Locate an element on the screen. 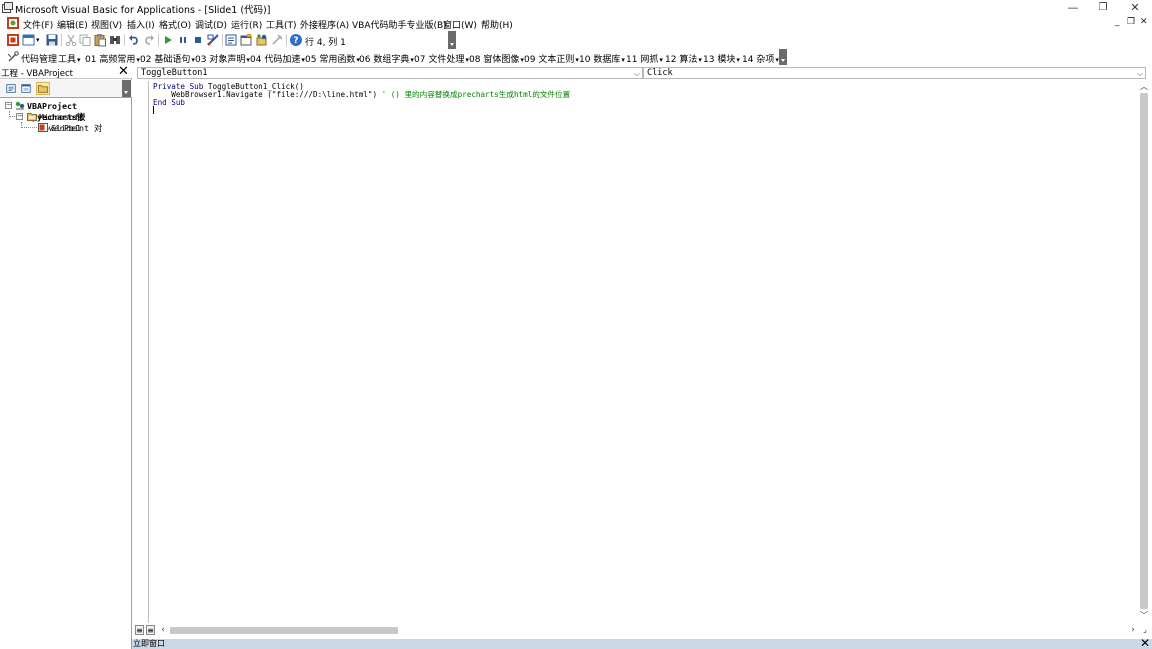 The height and width of the screenshot is (649, 1152). scroll-right-icon: › is located at coordinates (1133, 630).